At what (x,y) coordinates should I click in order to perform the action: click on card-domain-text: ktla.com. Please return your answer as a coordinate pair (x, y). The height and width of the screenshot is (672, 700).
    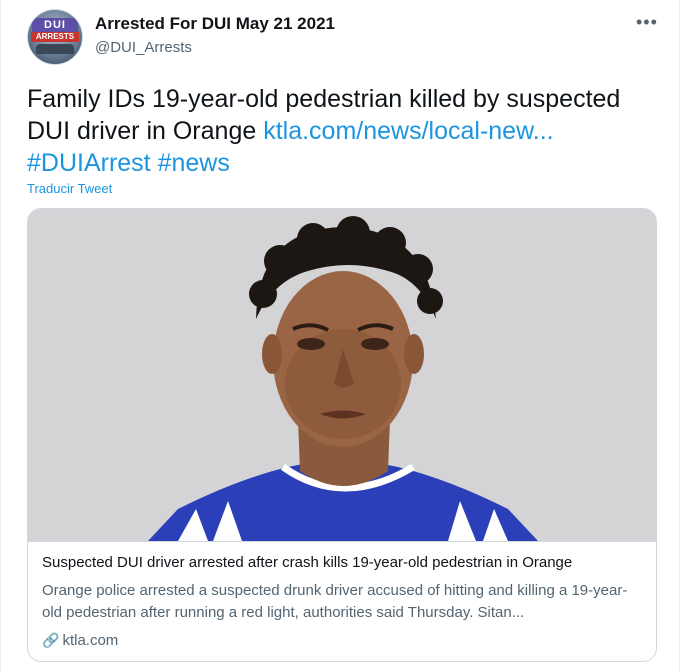
    Looking at the image, I should click on (90, 640).